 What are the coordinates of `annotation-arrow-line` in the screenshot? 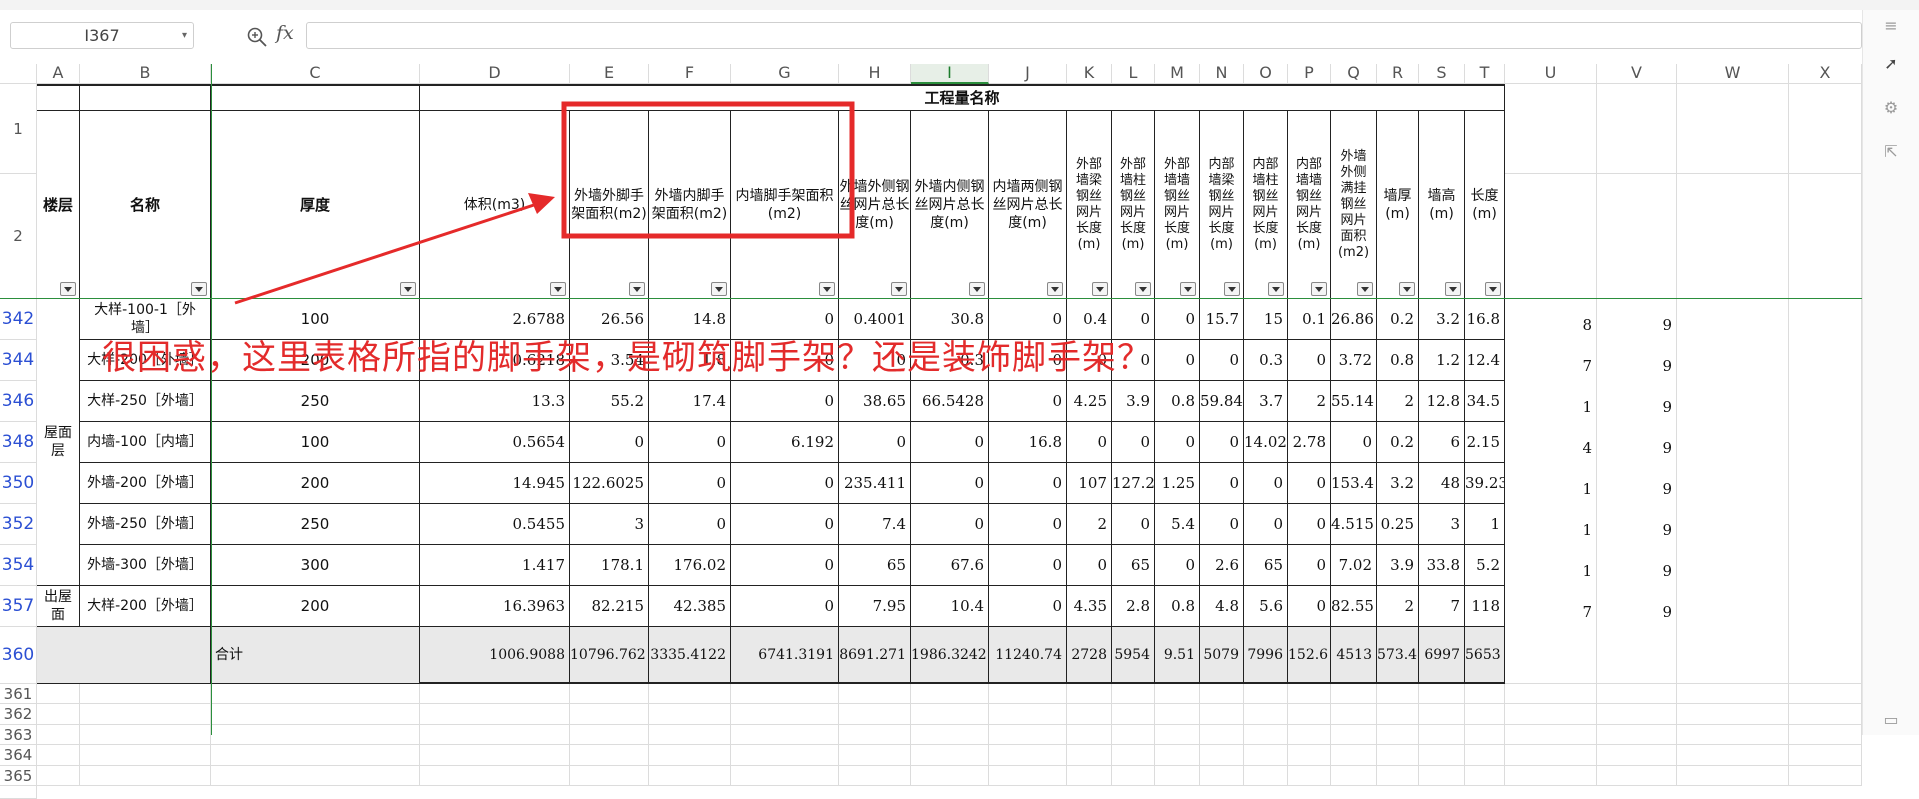 It's located at (387, 253).